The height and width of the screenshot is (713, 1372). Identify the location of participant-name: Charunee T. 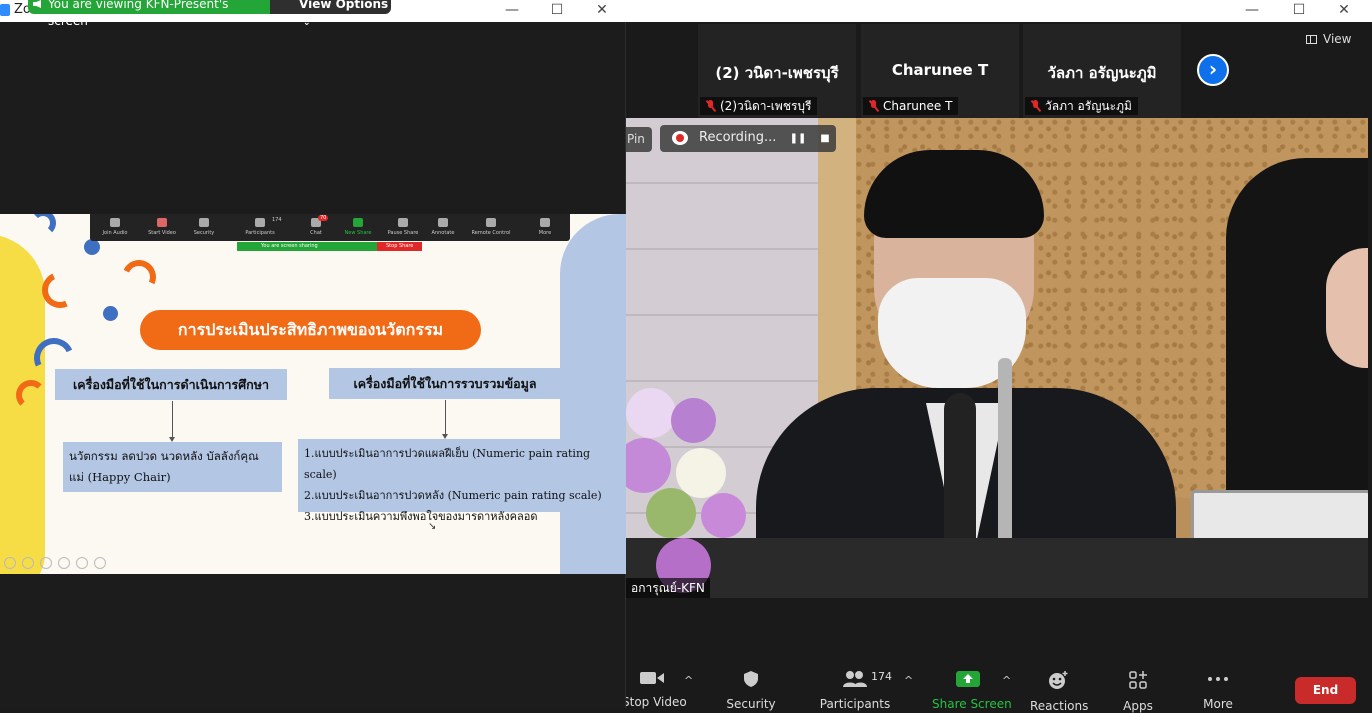
(940, 70).